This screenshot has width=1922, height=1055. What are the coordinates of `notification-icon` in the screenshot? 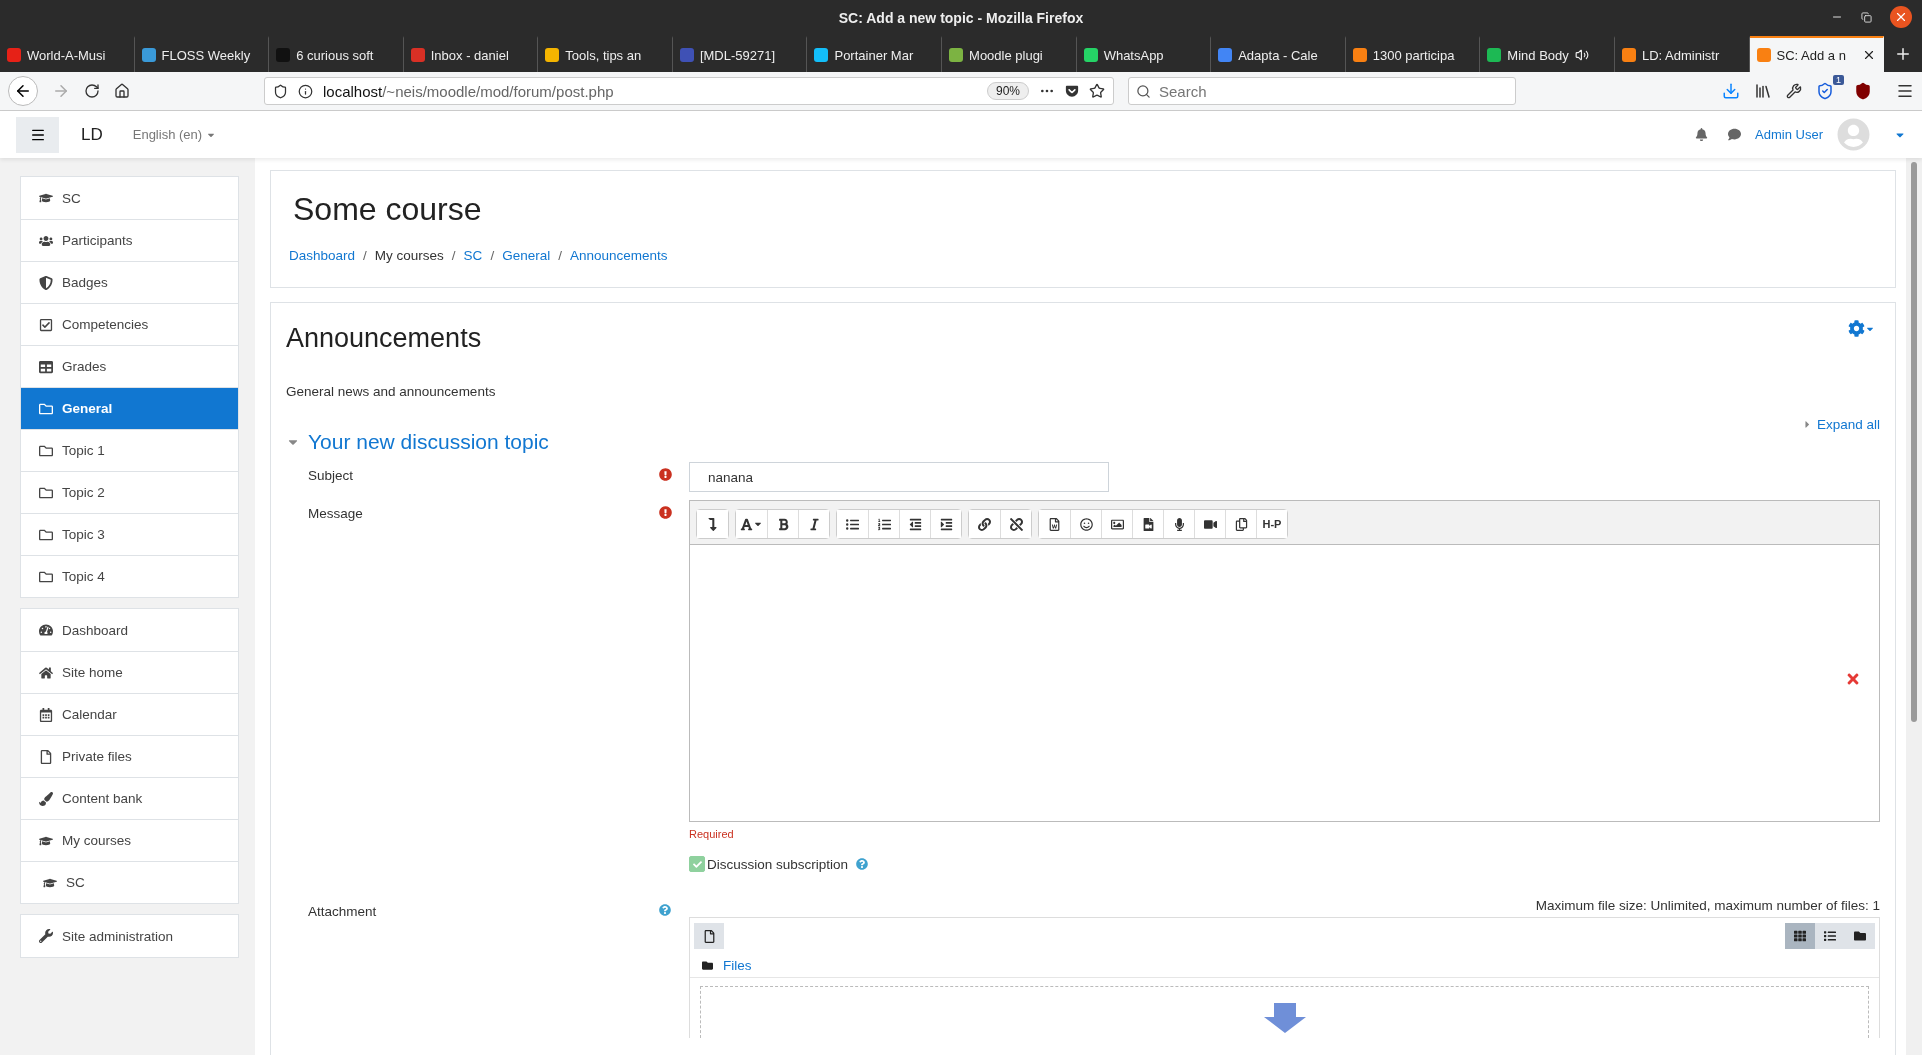 It's located at (1702, 134).